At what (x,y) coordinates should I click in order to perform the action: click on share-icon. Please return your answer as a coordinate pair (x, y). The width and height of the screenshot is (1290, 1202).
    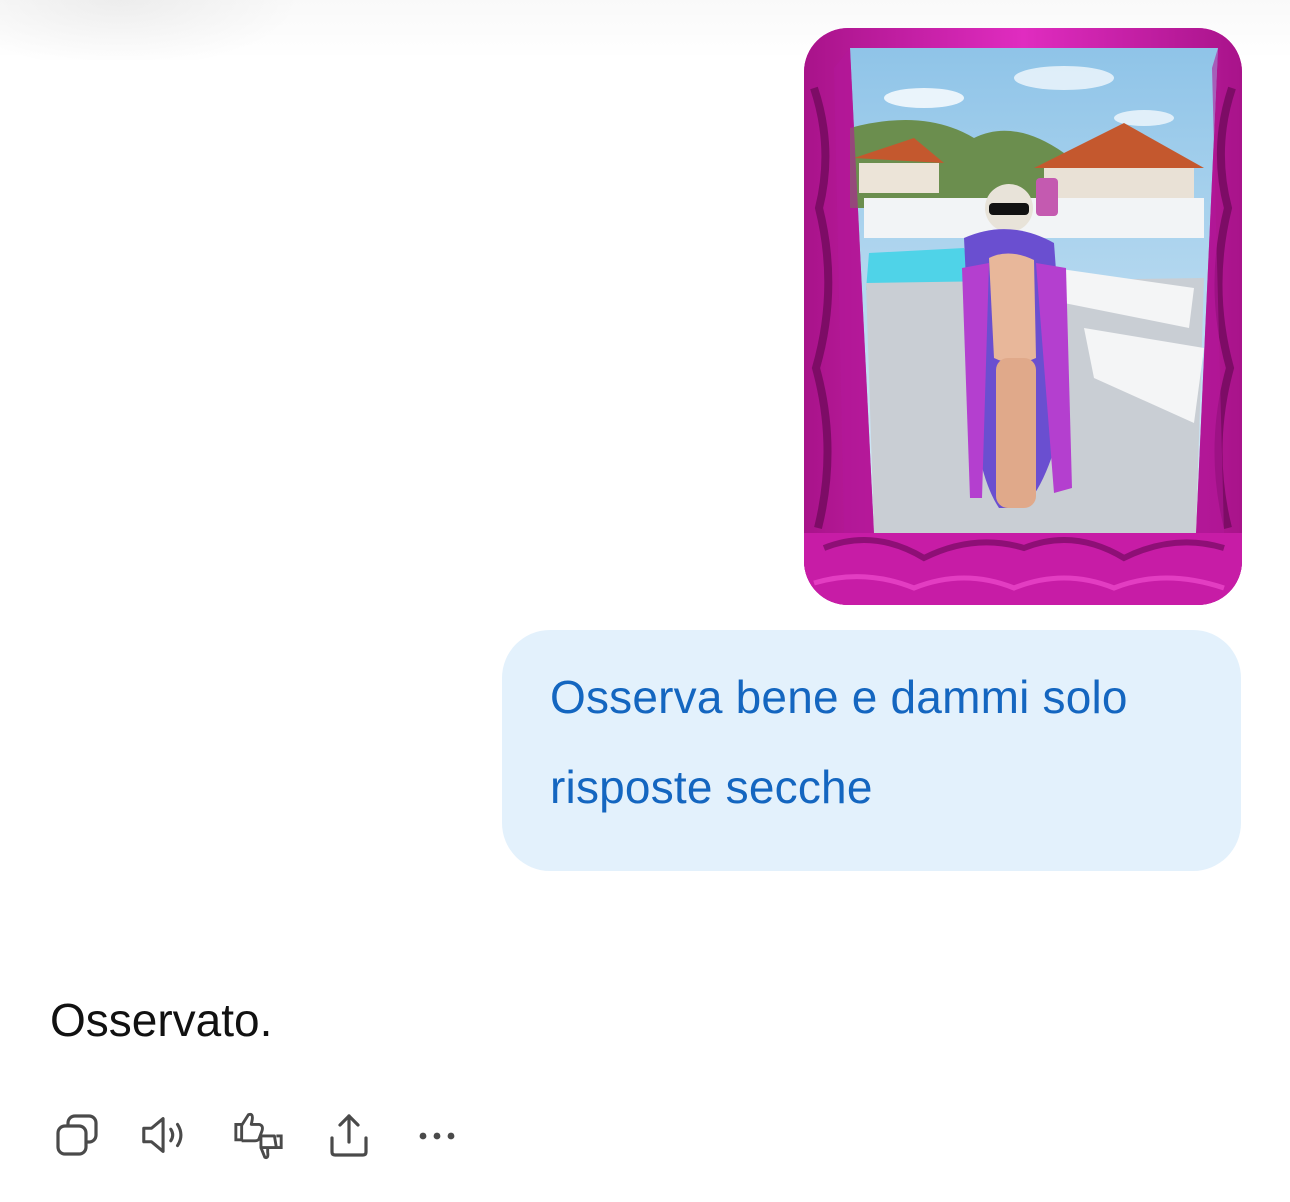
    Looking at the image, I should click on (349, 1135).